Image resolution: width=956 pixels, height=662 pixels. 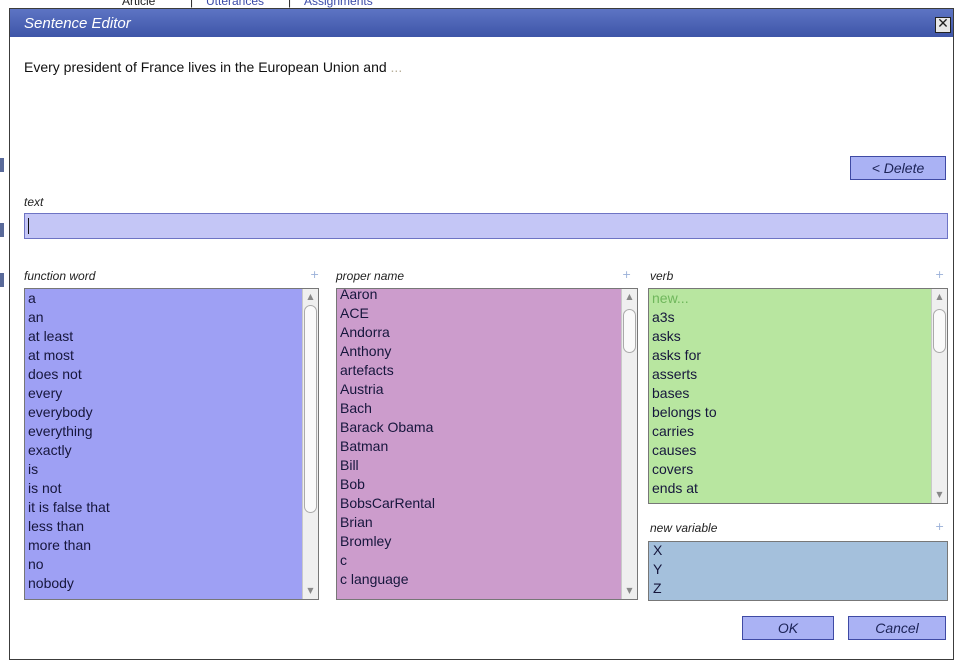 What do you see at coordinates (684, 317) in the screenshot?
I see `list-item: a3s` at bounding box center [684, 317].